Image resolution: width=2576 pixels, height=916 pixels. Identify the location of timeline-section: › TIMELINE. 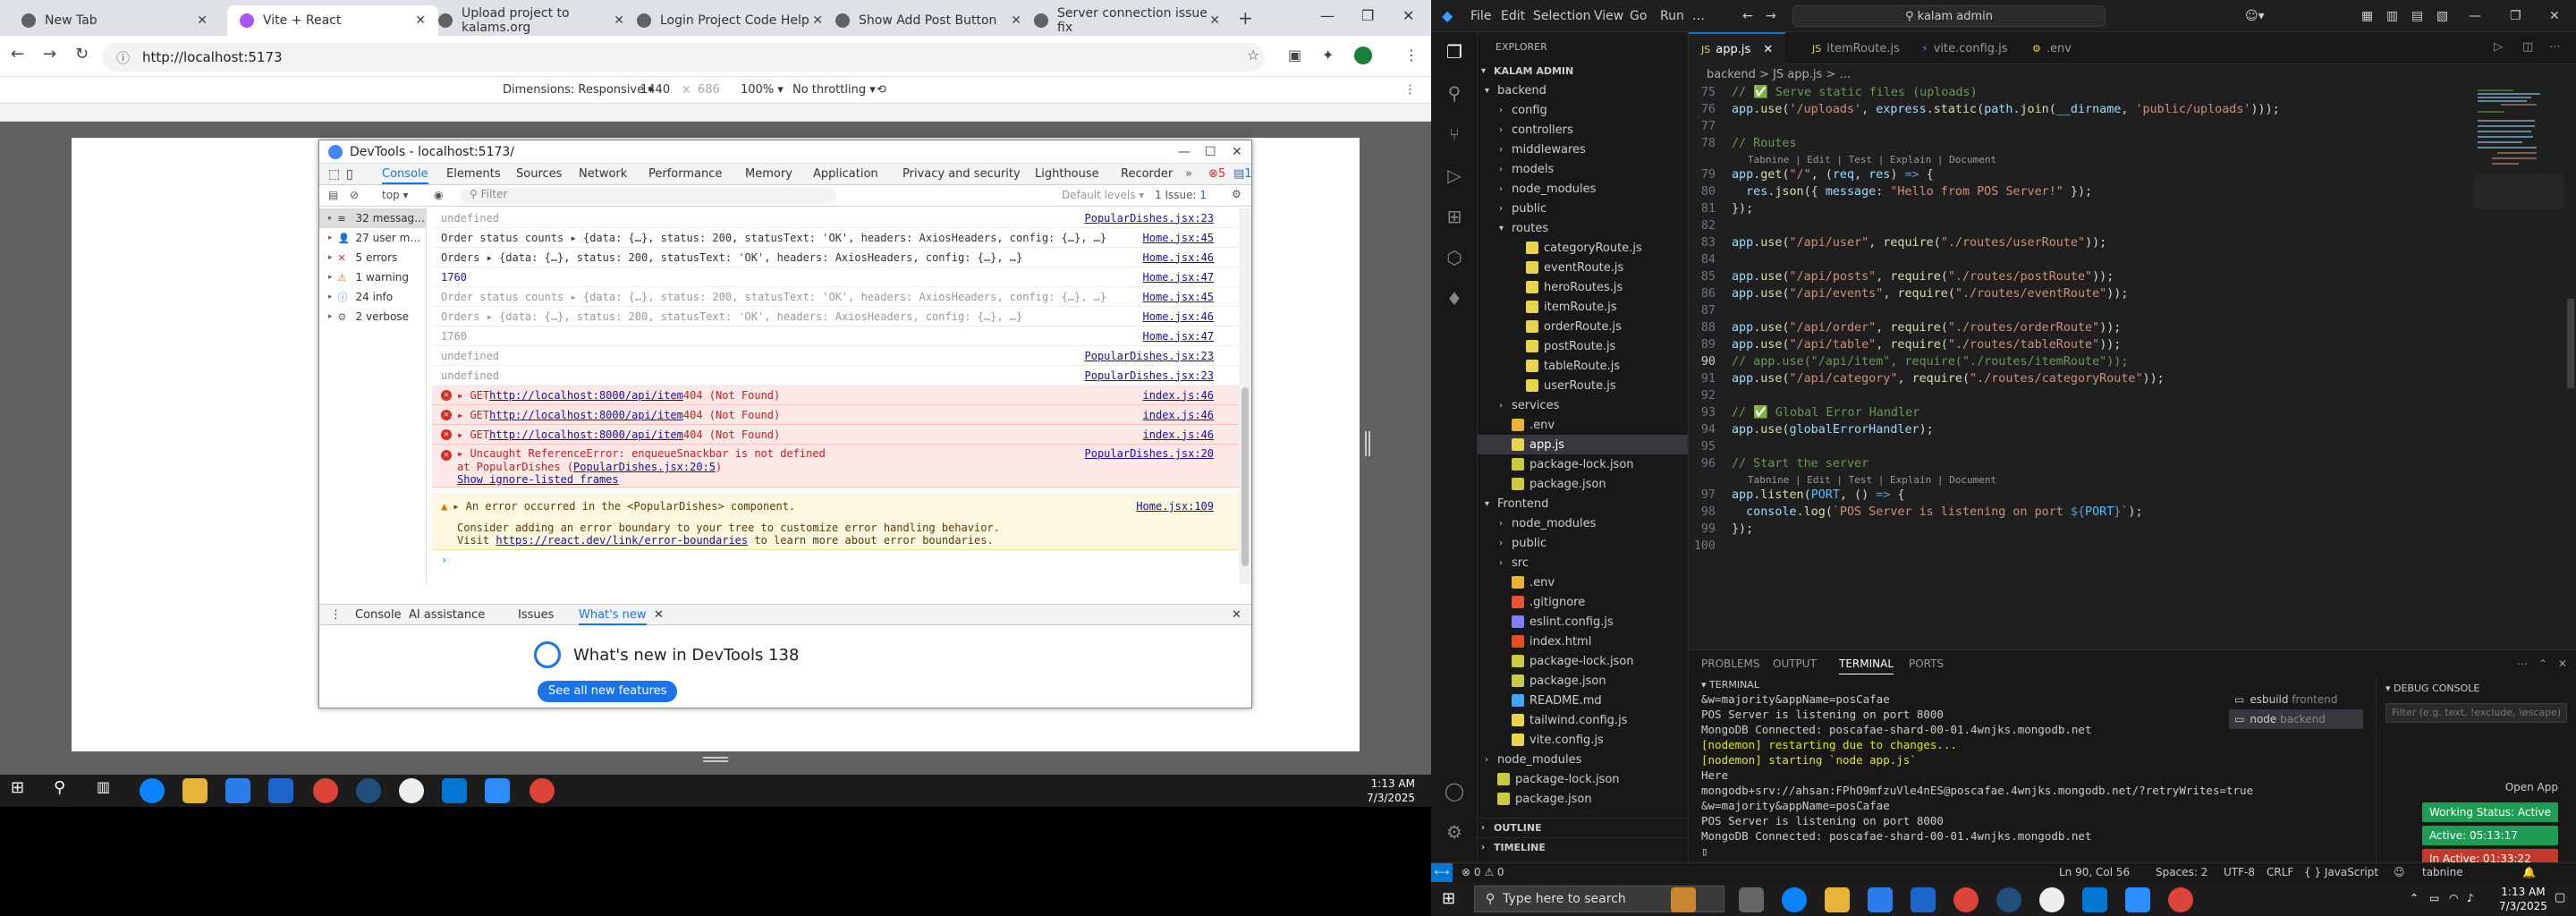
(1583, 847).